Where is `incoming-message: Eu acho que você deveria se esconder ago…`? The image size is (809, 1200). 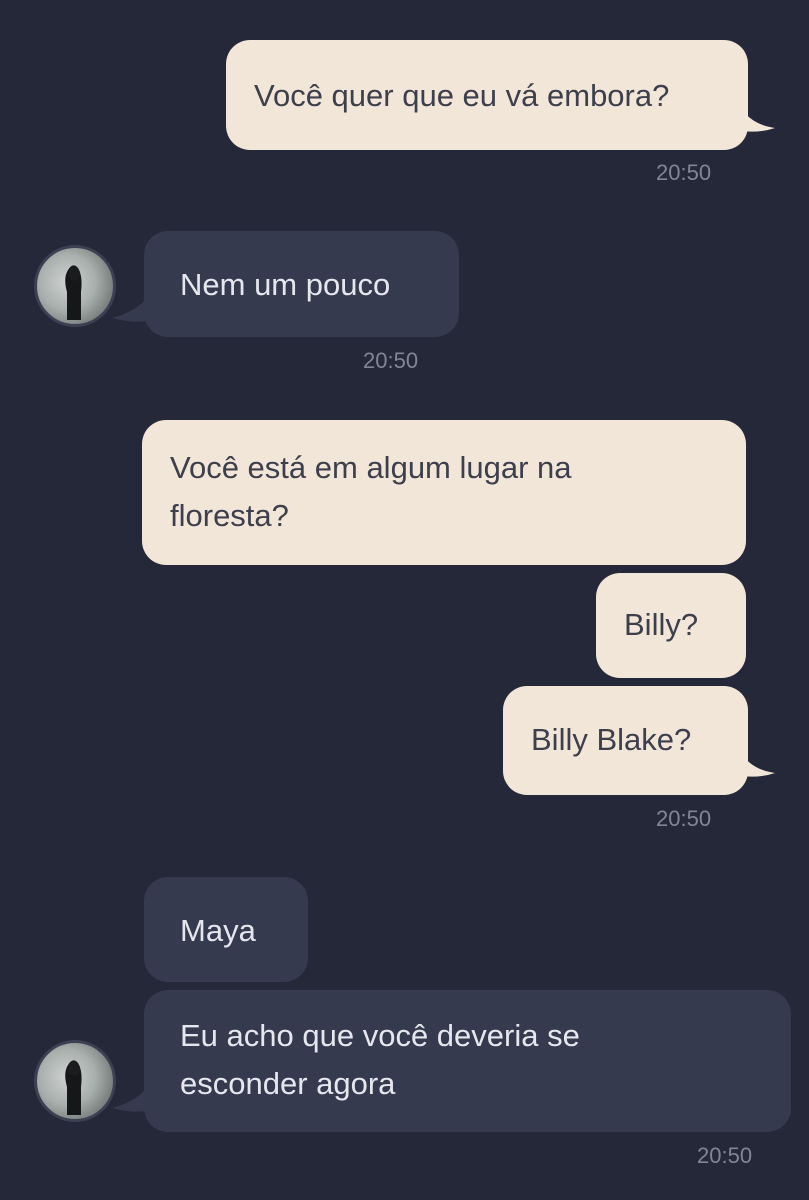
incoming-message: Eu acho que você deveria se esconder ago… is located at coordinates (467, 1061).